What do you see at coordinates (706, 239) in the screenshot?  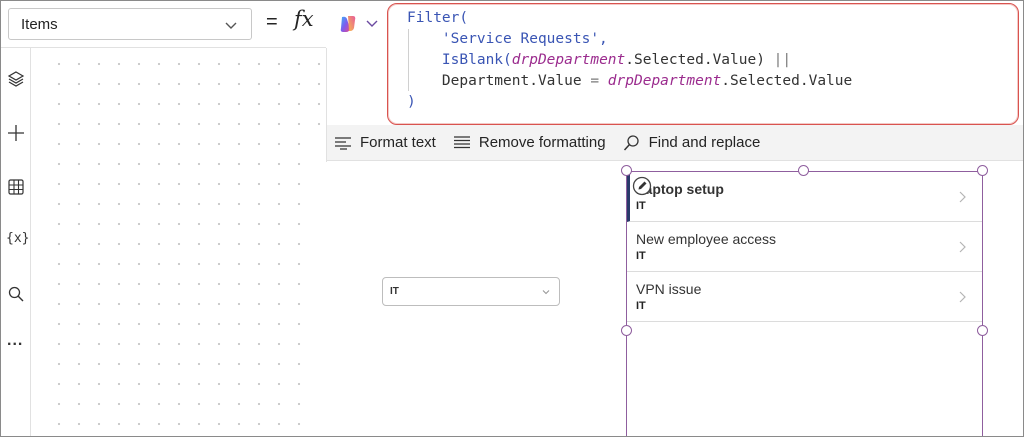 I see `gallery-item-title: New employee access` at bounding box center [706, 239].